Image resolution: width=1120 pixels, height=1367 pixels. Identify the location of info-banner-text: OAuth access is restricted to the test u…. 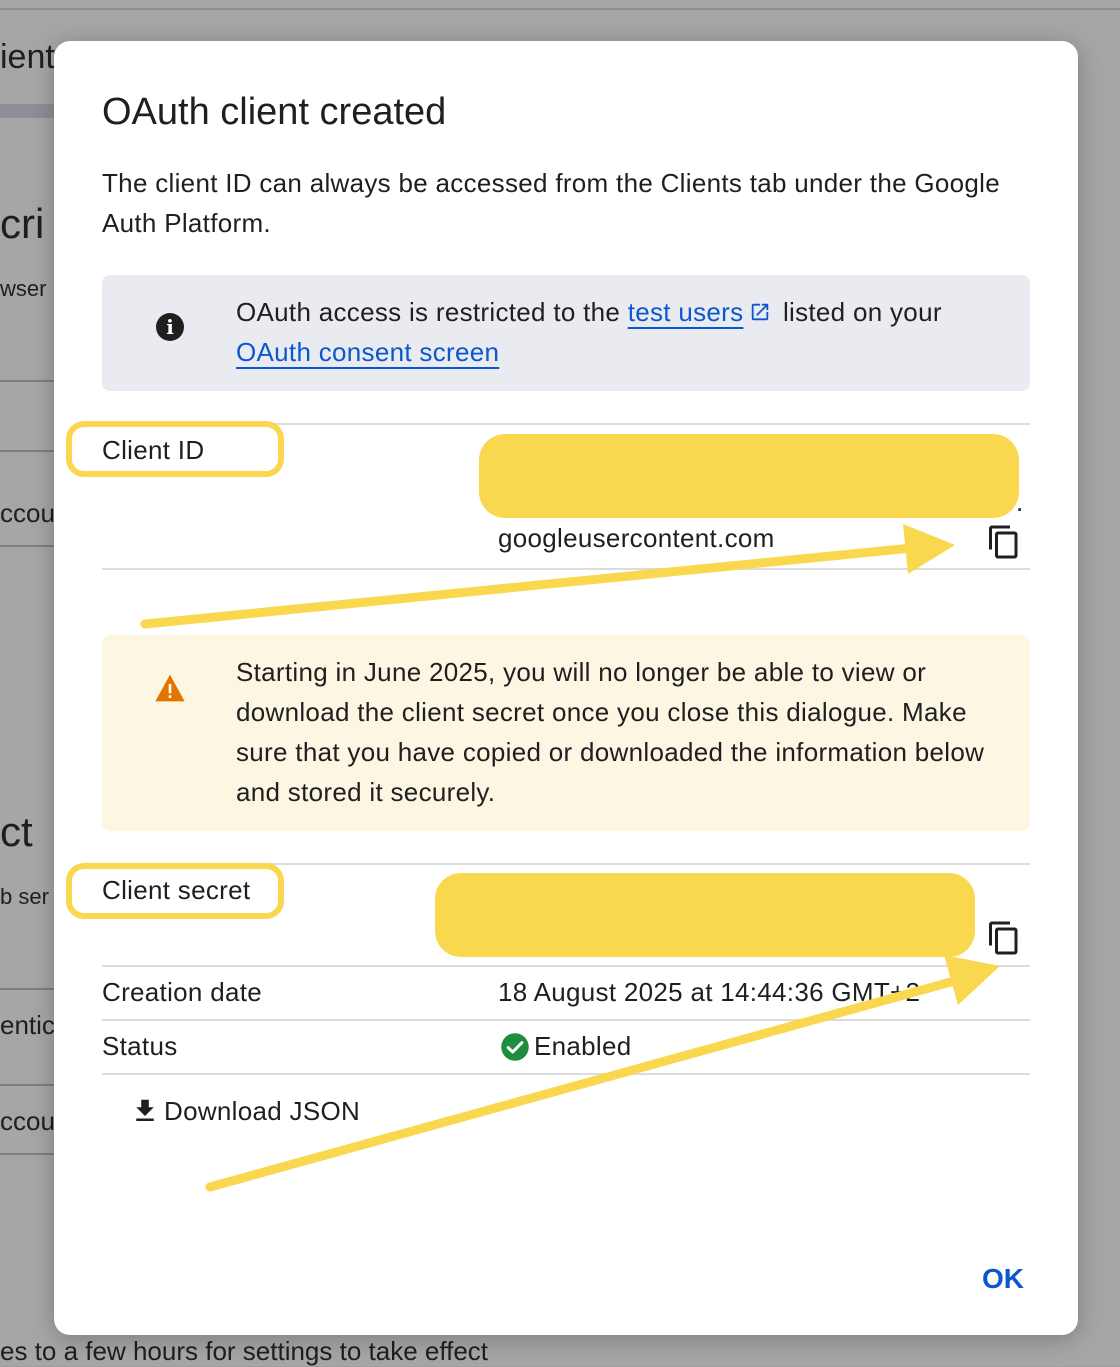
(626, 332).